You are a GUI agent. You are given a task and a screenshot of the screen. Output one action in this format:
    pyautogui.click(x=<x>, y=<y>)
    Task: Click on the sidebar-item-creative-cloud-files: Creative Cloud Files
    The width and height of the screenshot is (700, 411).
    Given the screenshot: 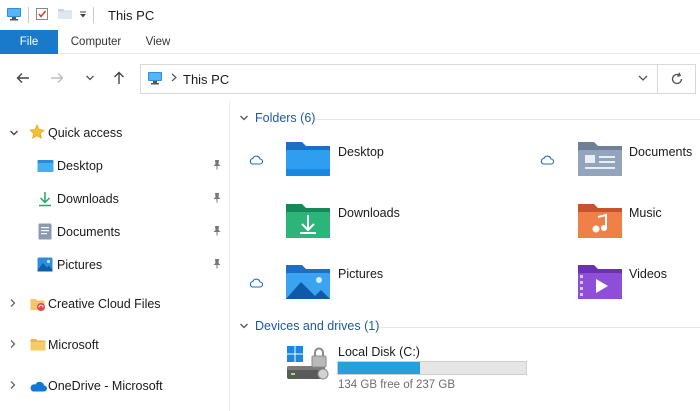 What is the action you would take?
    pyautogui.click(x=114, y=304)
    